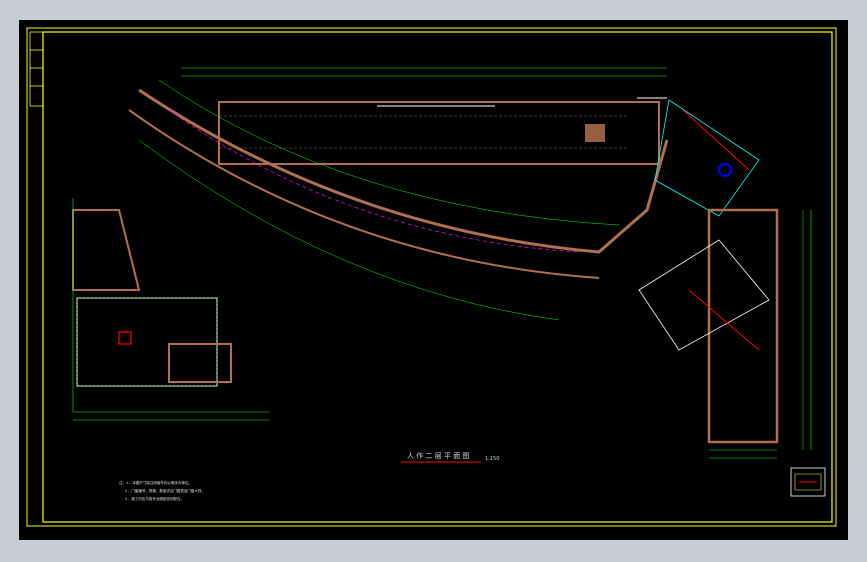 This screenshot has width=867, height=562. I want to click on drawing-title: 人 作 二 层 平 面 图 1:150, so click(450, 457).